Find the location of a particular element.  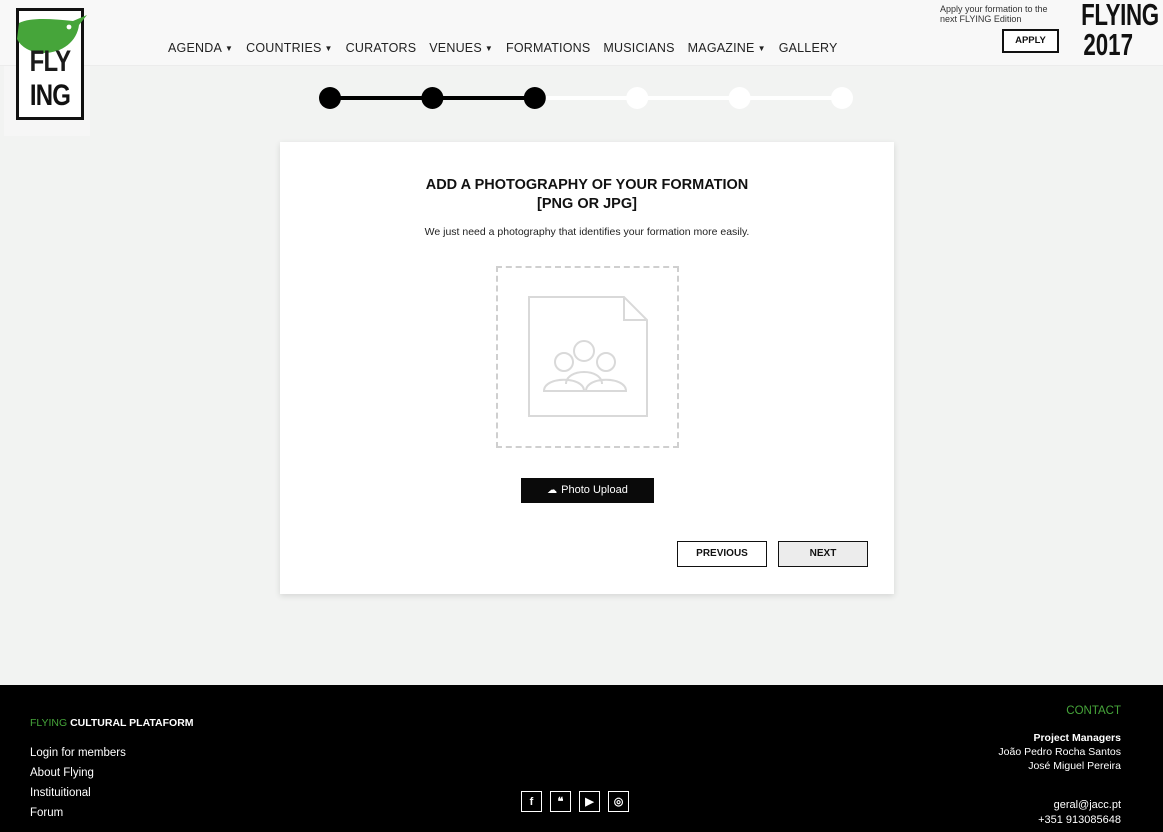

contact-details: geral@jacc.pt +351 913085648 is located at coordinates (1059, 813).